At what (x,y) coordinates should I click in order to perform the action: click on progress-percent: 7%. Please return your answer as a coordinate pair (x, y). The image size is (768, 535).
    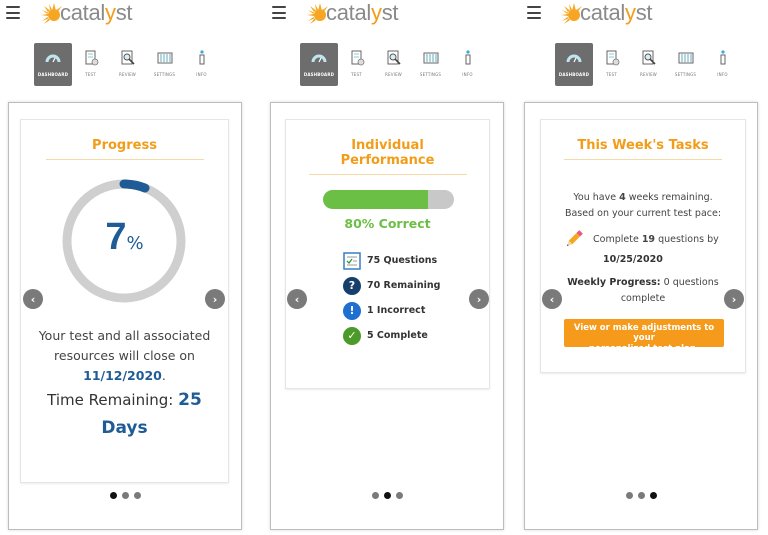
    Looking at the image, I should click on (124, 237).